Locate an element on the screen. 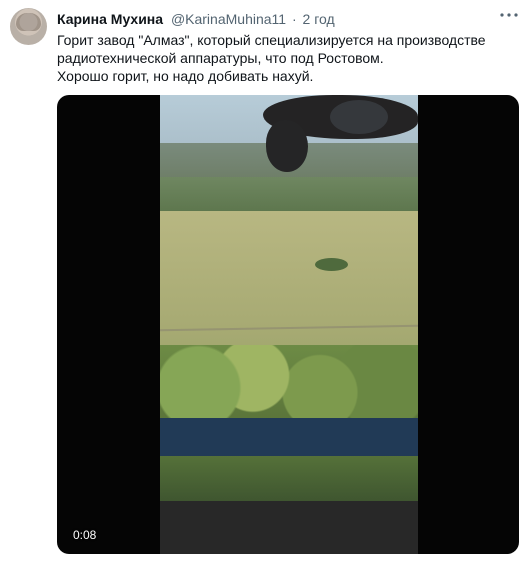  author-handle: @KarinaMuhina11 is located at coordinates (228, 19).